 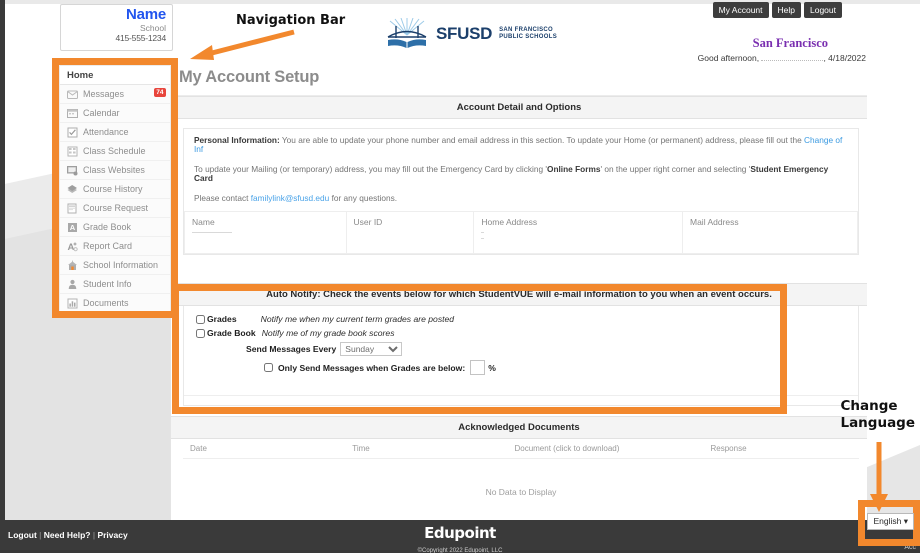 I want to click on account-detail-section-header: Account Detail and Options, so click(x=519, y=107).